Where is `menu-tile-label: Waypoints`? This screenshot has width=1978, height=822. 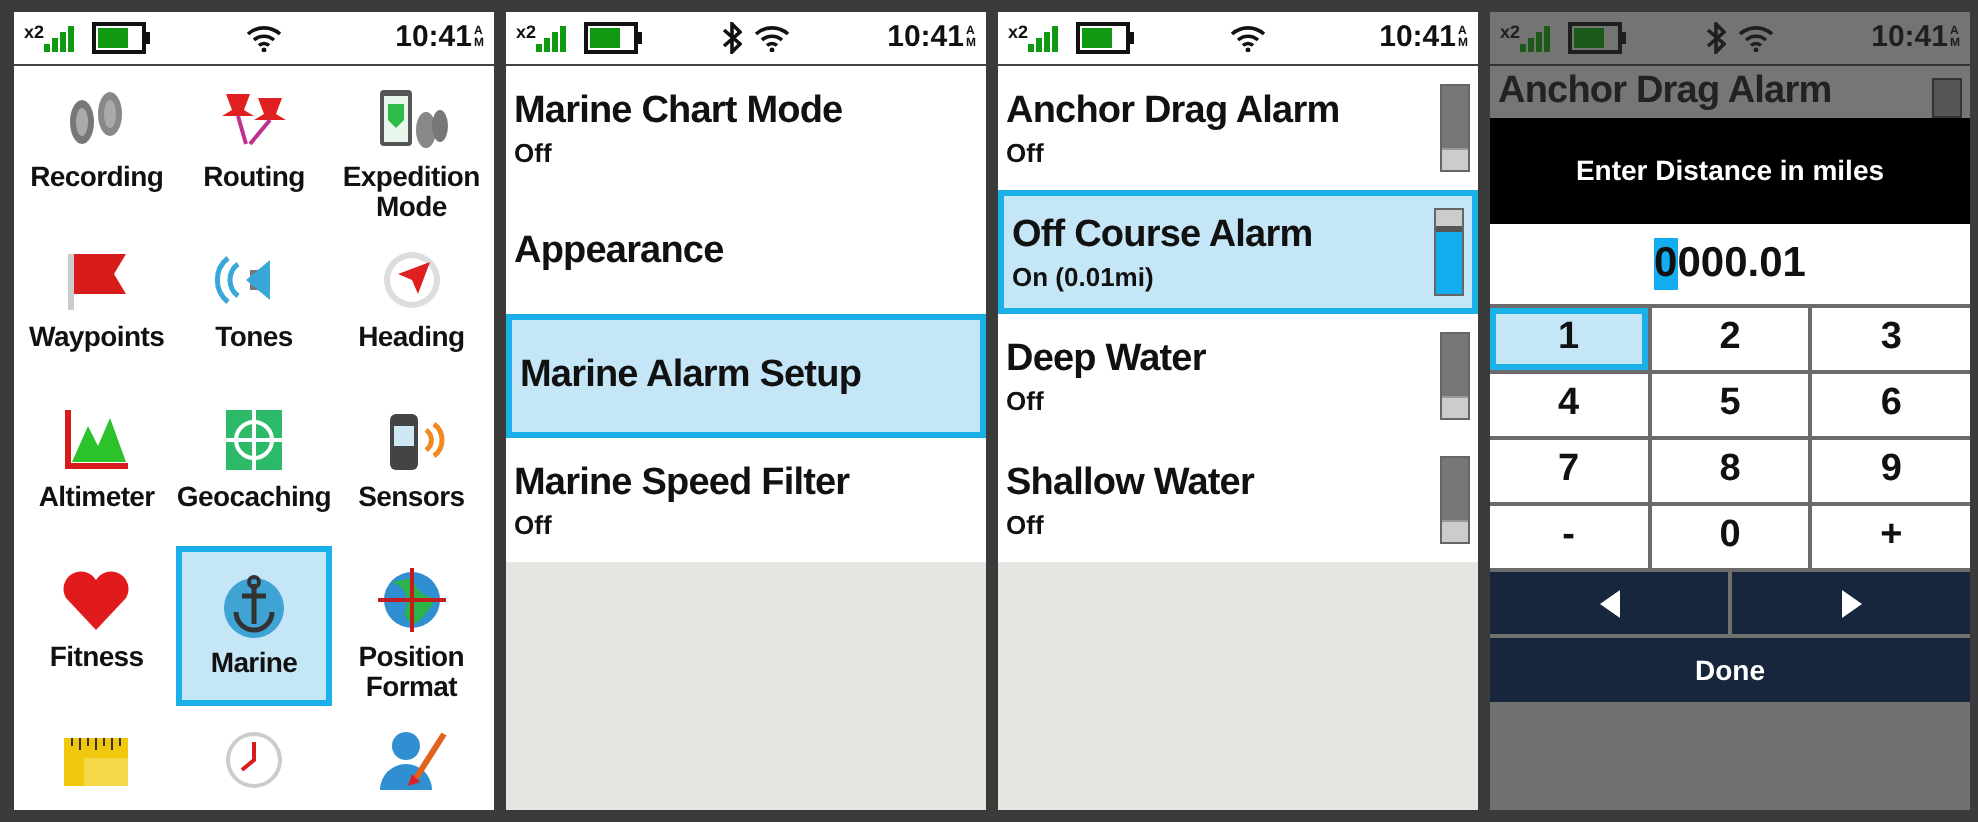 menu-tile-label: Waypoints is located at coordinates (97, 337).